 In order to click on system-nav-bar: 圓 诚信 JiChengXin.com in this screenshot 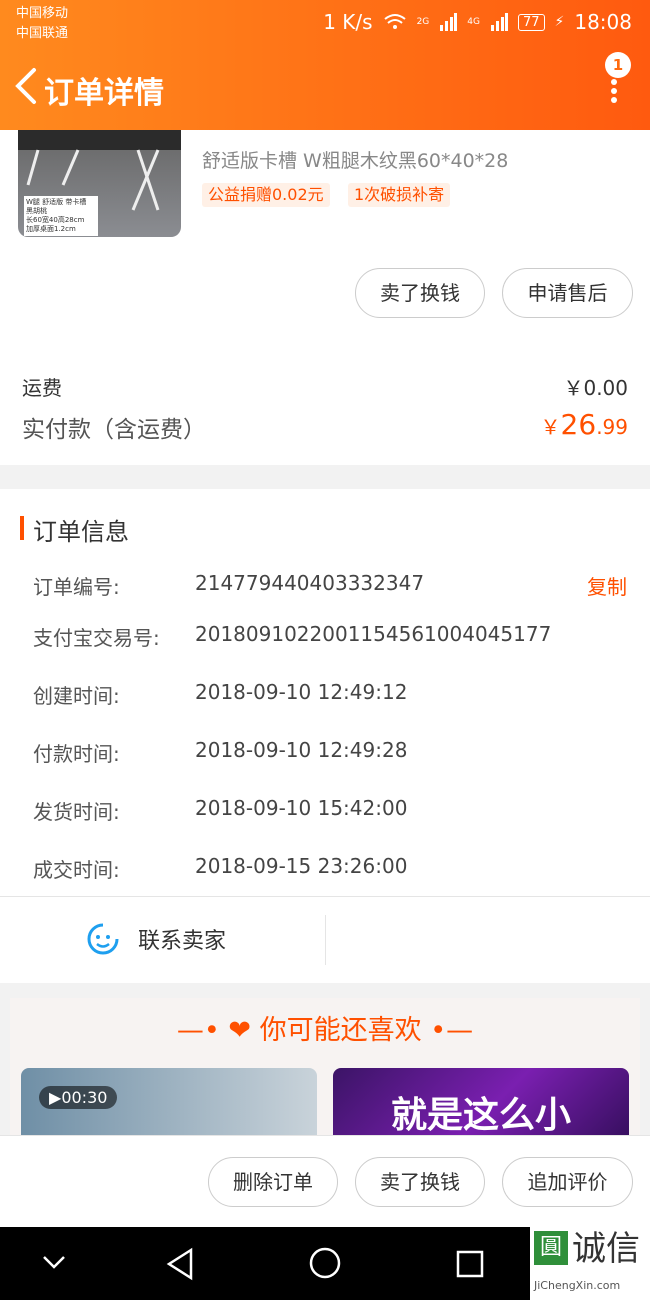, I will do `click(325, 1263)`.